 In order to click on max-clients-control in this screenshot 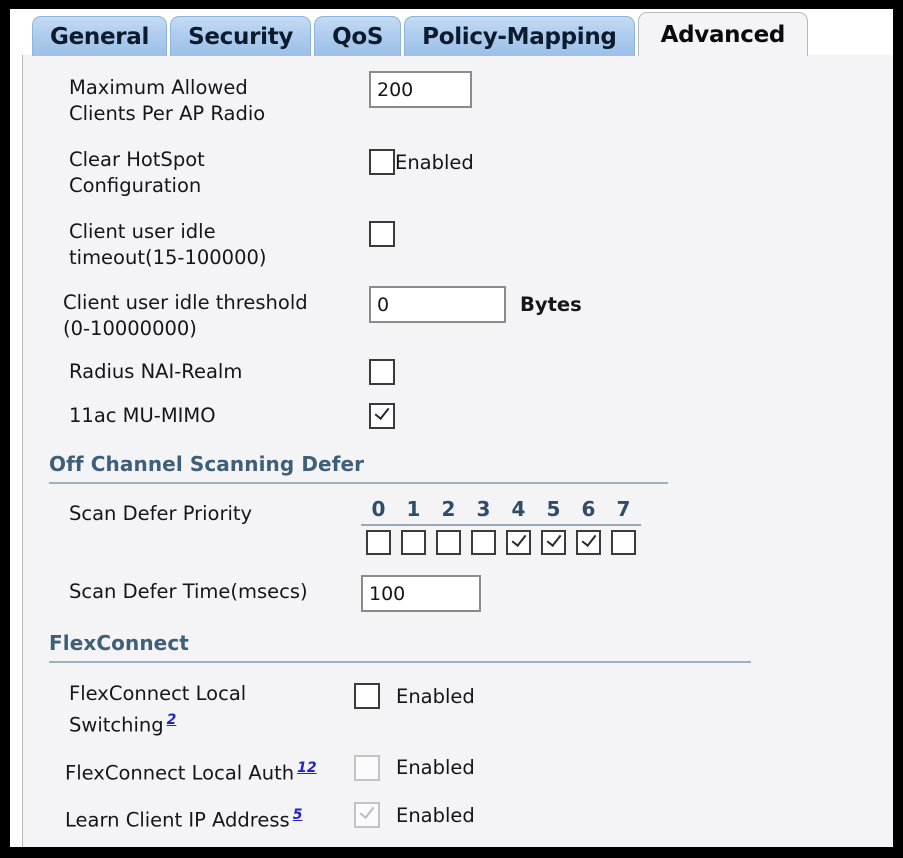, I will do `click(420, 89)`.